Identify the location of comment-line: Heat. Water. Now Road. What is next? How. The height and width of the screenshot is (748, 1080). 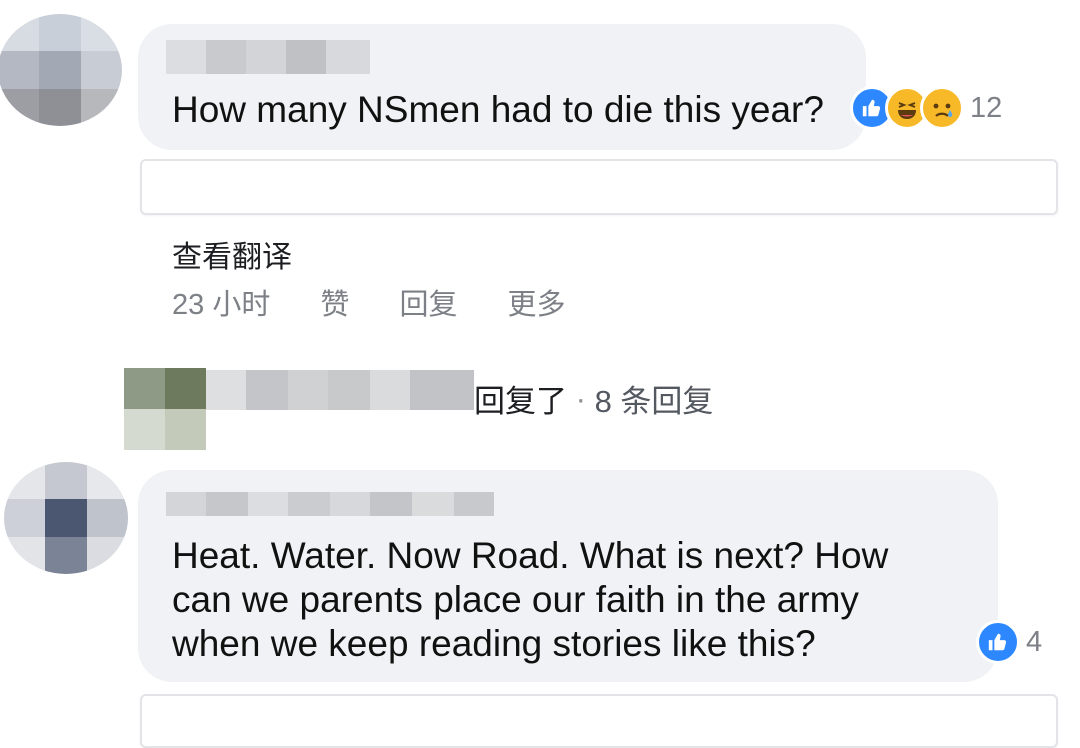
(530, 555).